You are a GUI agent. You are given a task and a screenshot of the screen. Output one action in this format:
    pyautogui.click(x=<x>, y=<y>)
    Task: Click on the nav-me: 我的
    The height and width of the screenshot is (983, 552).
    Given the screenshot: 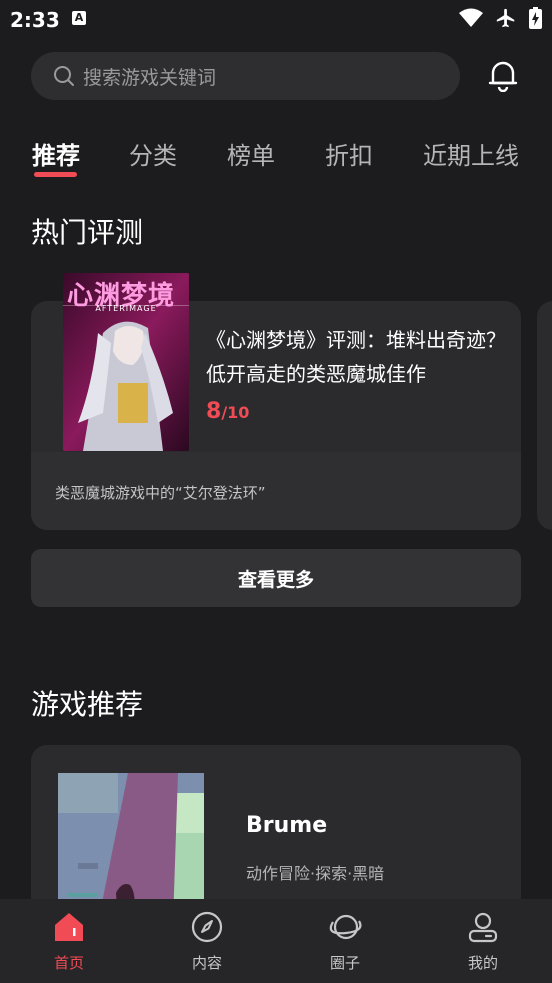 What is the action you would take?
    pyautogui.click(x=483, y=941)
    